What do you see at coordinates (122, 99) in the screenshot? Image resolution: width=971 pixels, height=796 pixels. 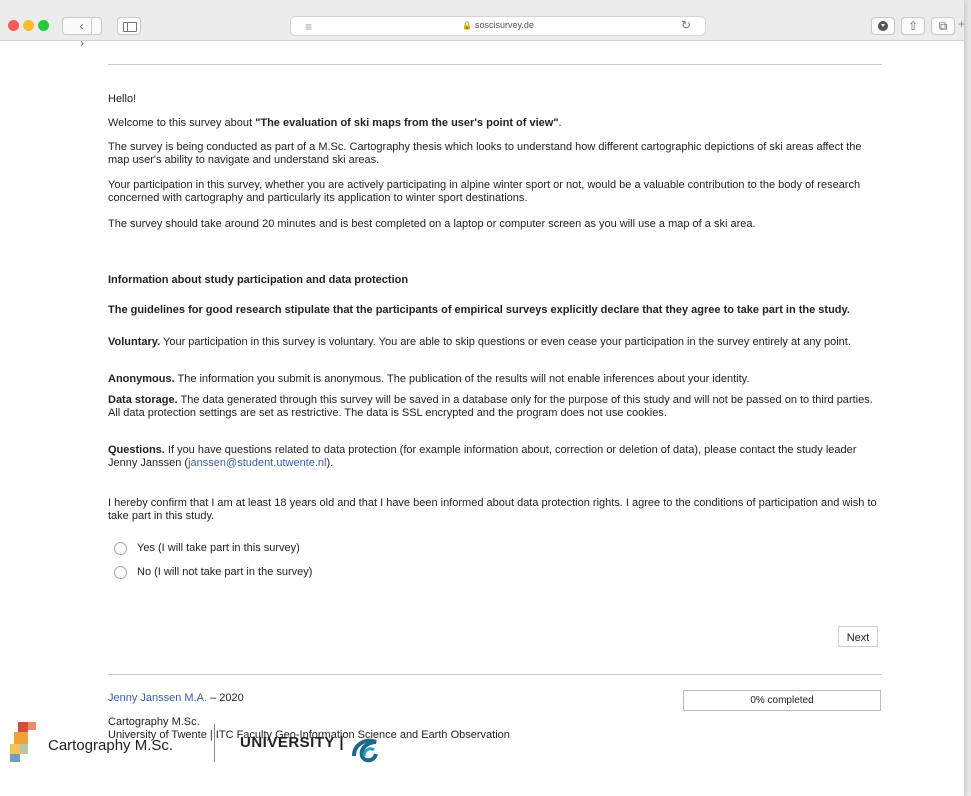 I see `greeting: Hello!` at bounding box center [122, 99].